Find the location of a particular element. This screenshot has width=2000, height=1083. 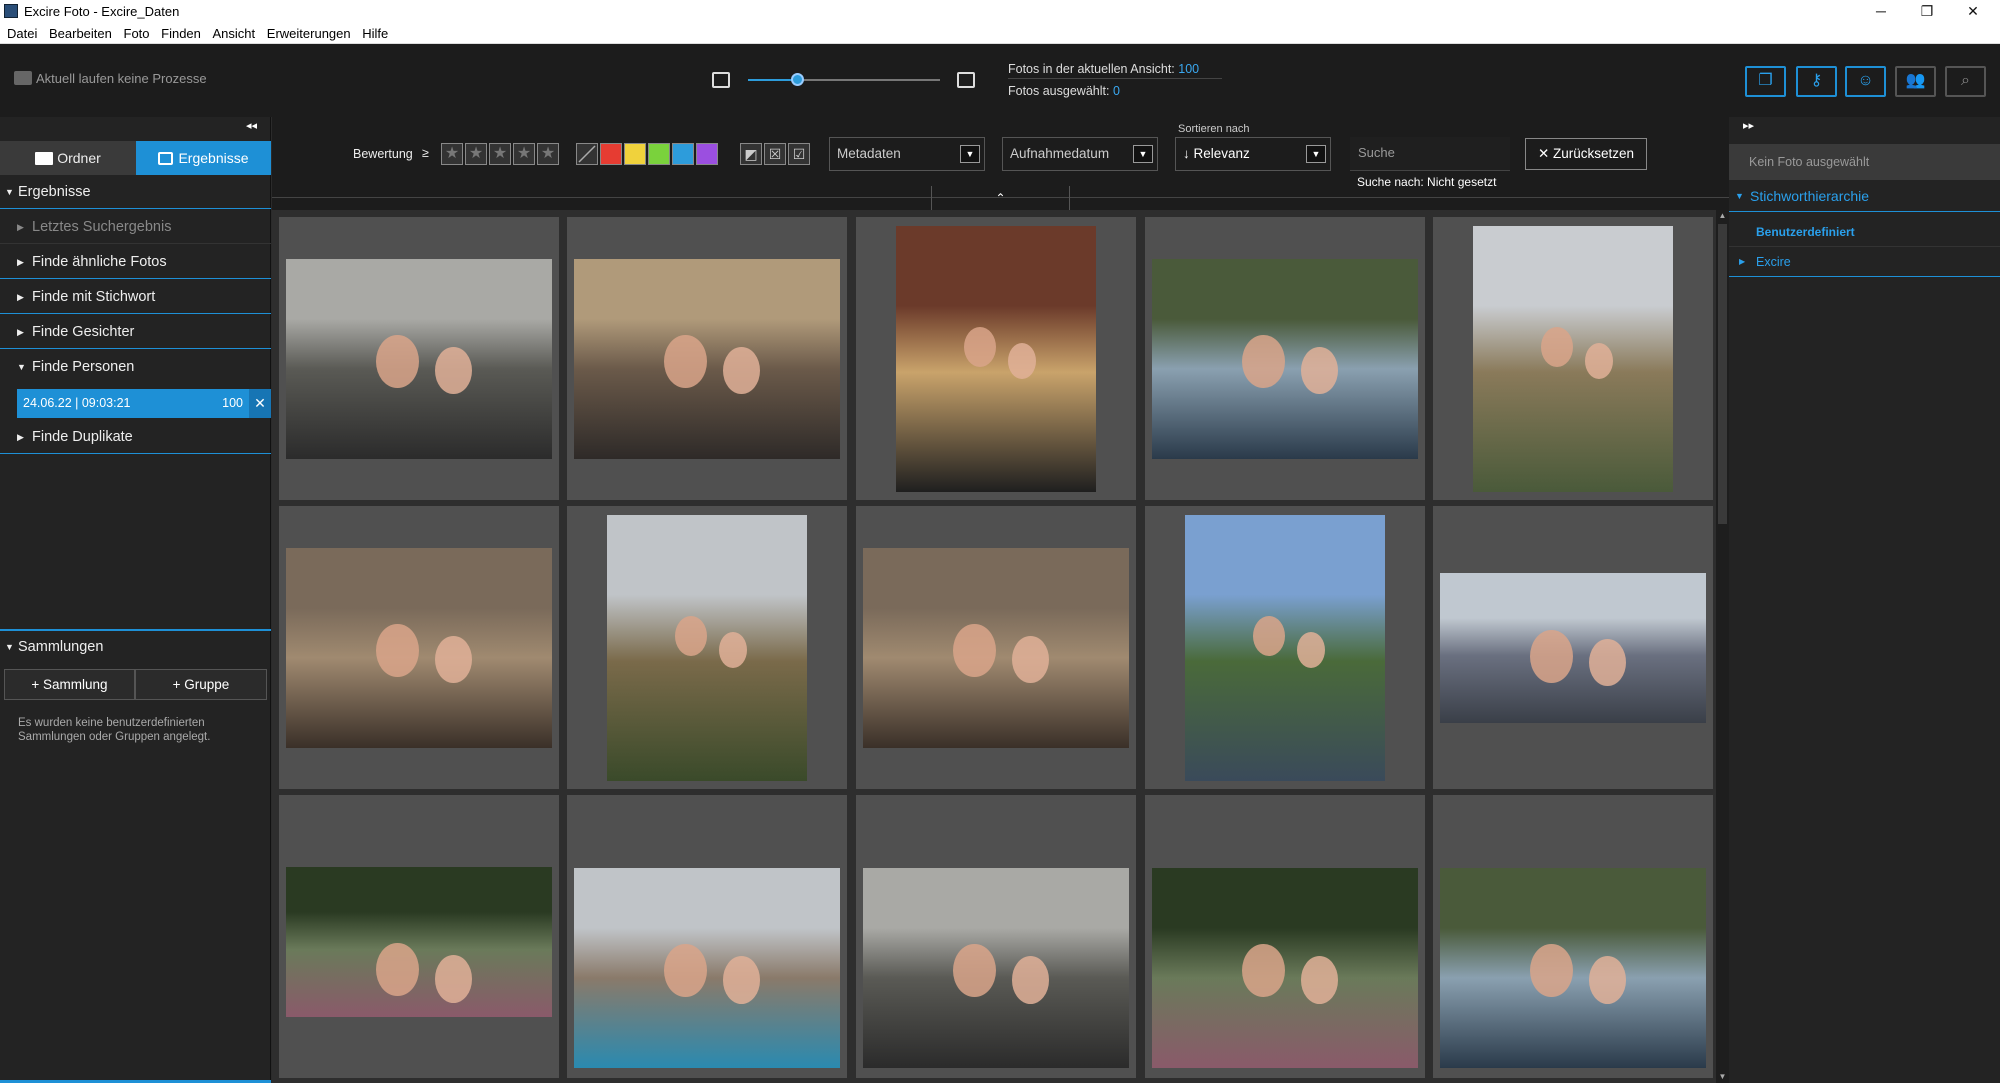

section-sammlungen: ▼ Sammlungen is located at coordinates (135, 645).